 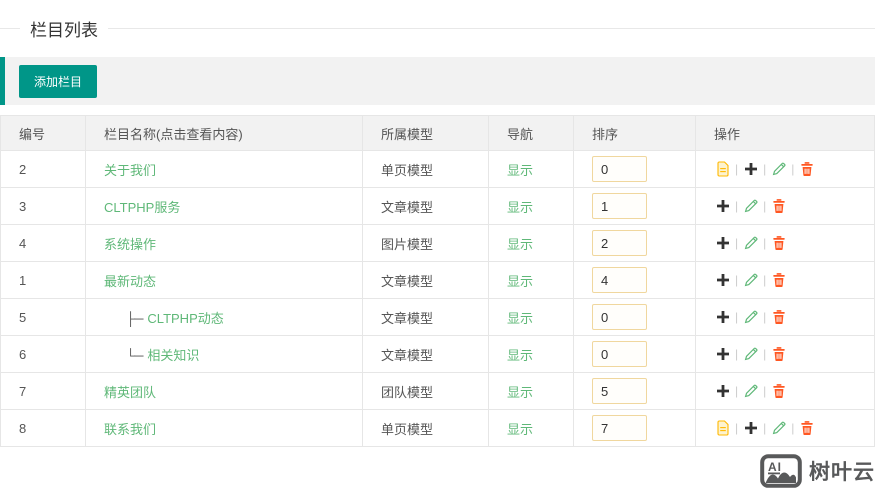 What do you see at coordinates (142, 207) in the screenshot?
I see `column-name-link: CLTPHP服务` at bounding box center [142, 207].